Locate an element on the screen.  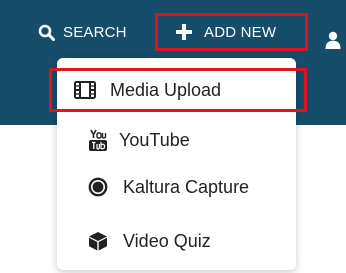
add-new-button: ADD NEW is located at coordinates (231, 32).